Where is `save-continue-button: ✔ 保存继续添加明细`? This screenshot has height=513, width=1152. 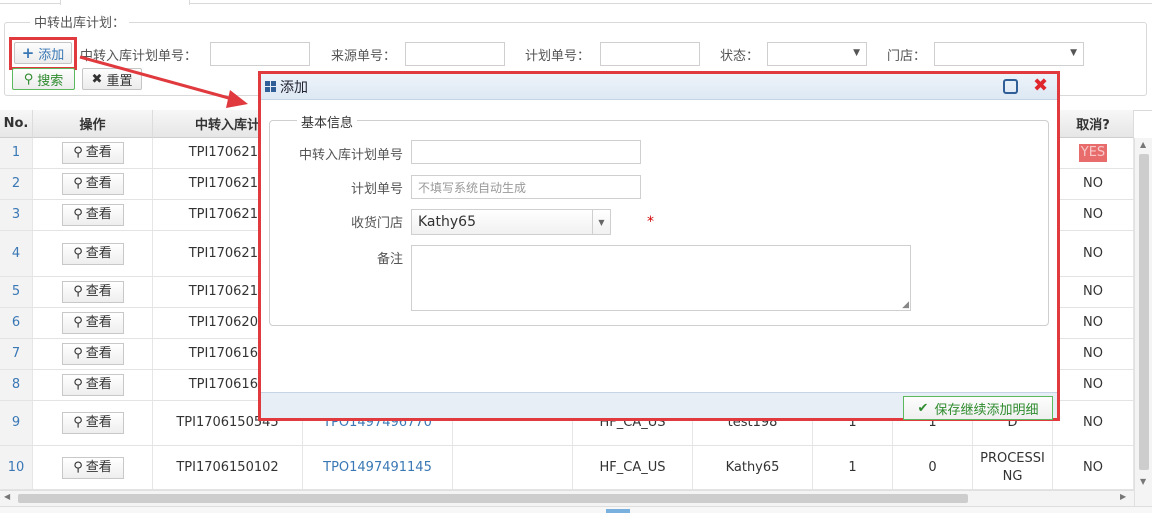 save-continue-button: ✔ 保存继续添加明细 is located at coordinates (978, 408).